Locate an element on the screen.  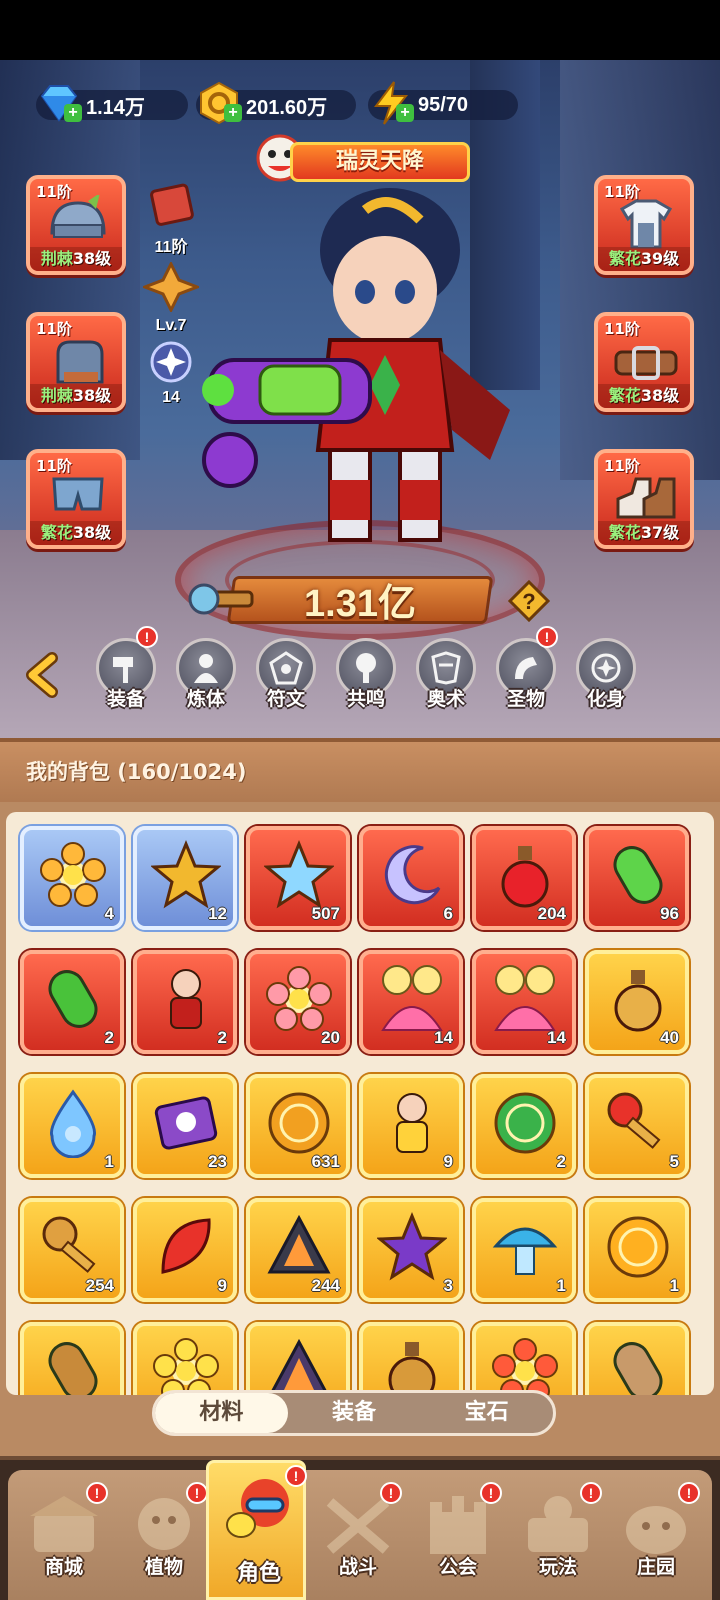
bag-item-count: 244 is located at coordinates (325, 1285).